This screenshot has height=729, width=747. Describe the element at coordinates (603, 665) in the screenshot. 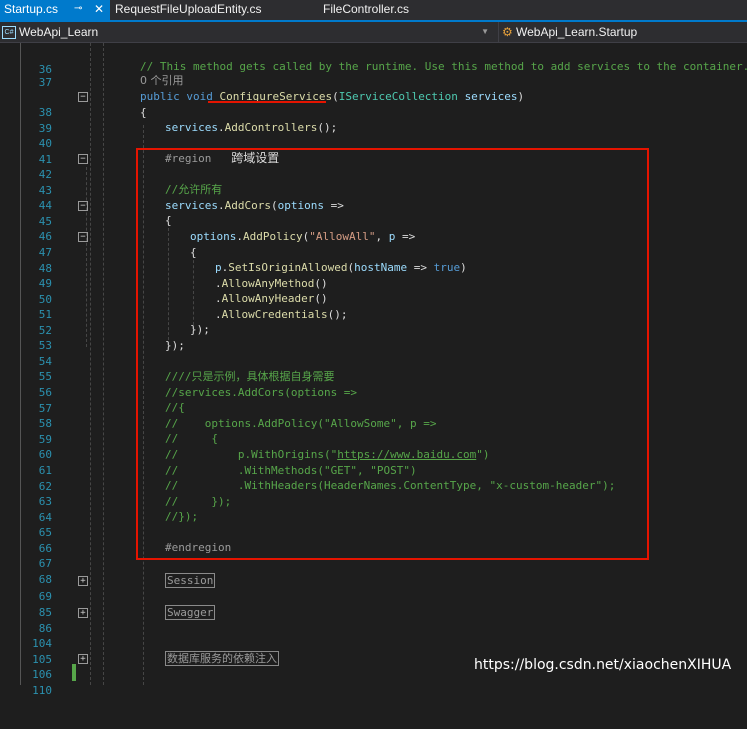

I see `watermark-text: https://blog.csdn.net/xiaochenXIHUA` at that location.